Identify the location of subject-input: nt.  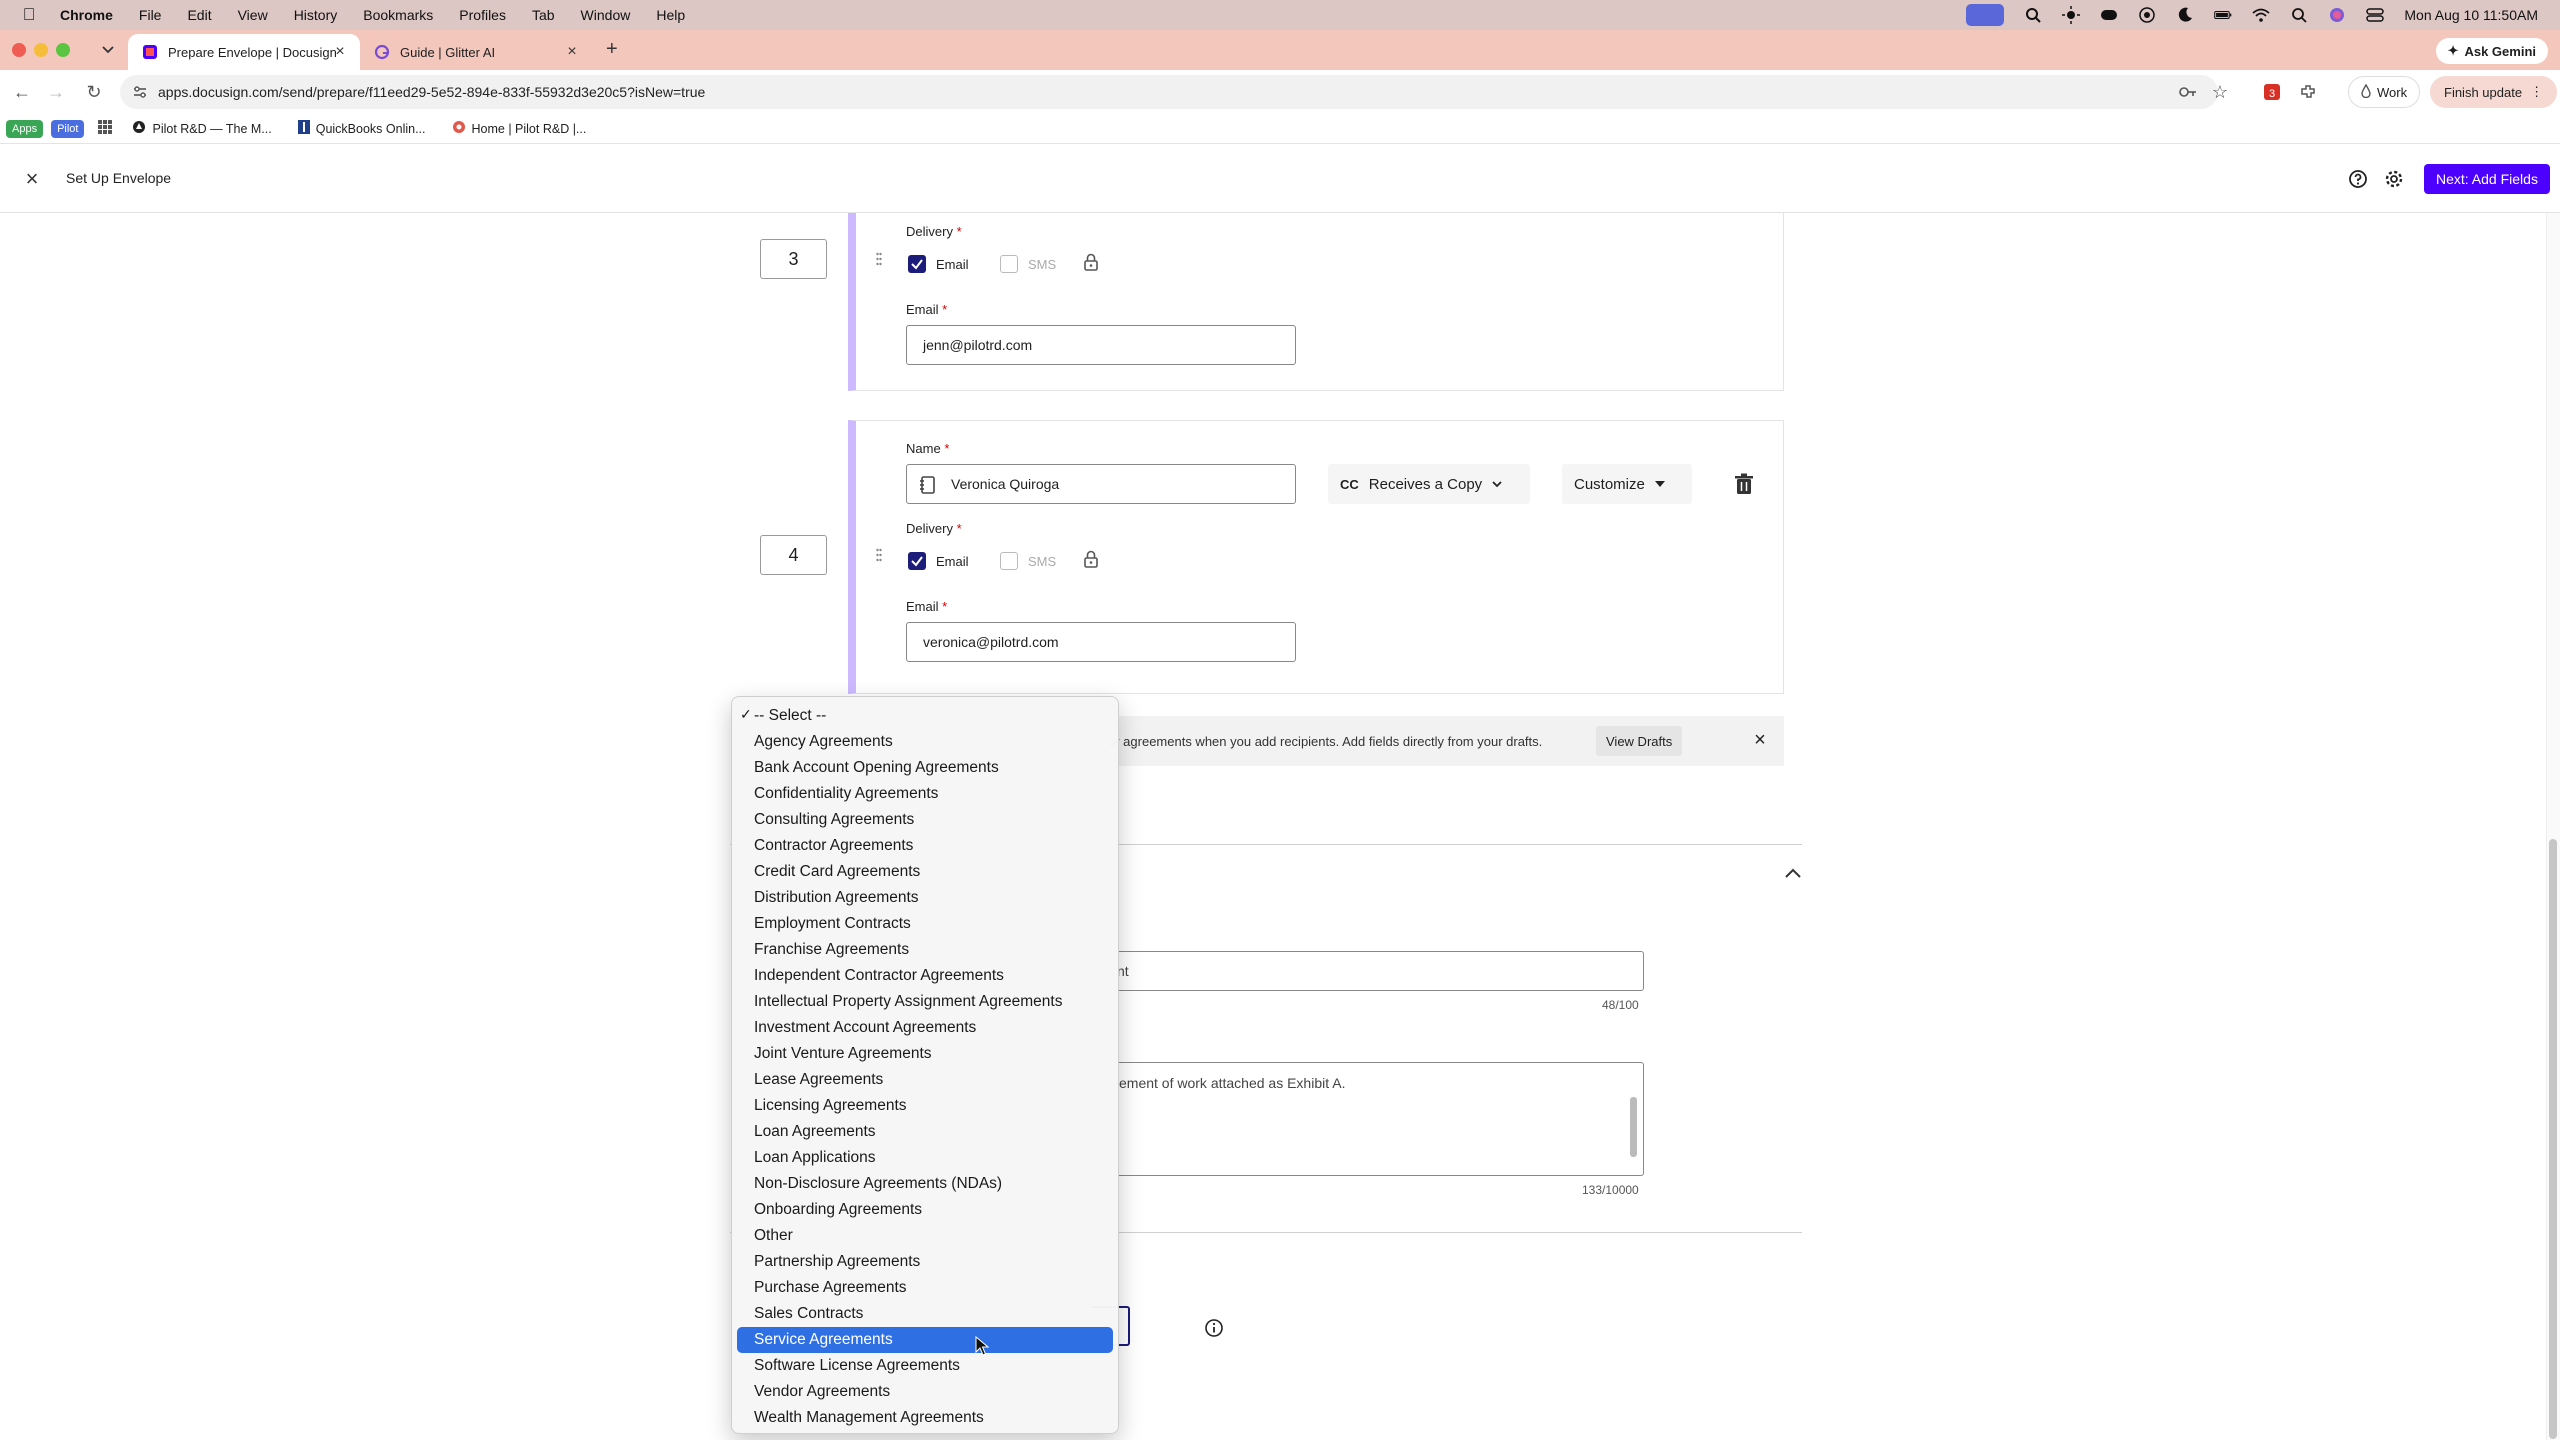
(1377, 971).